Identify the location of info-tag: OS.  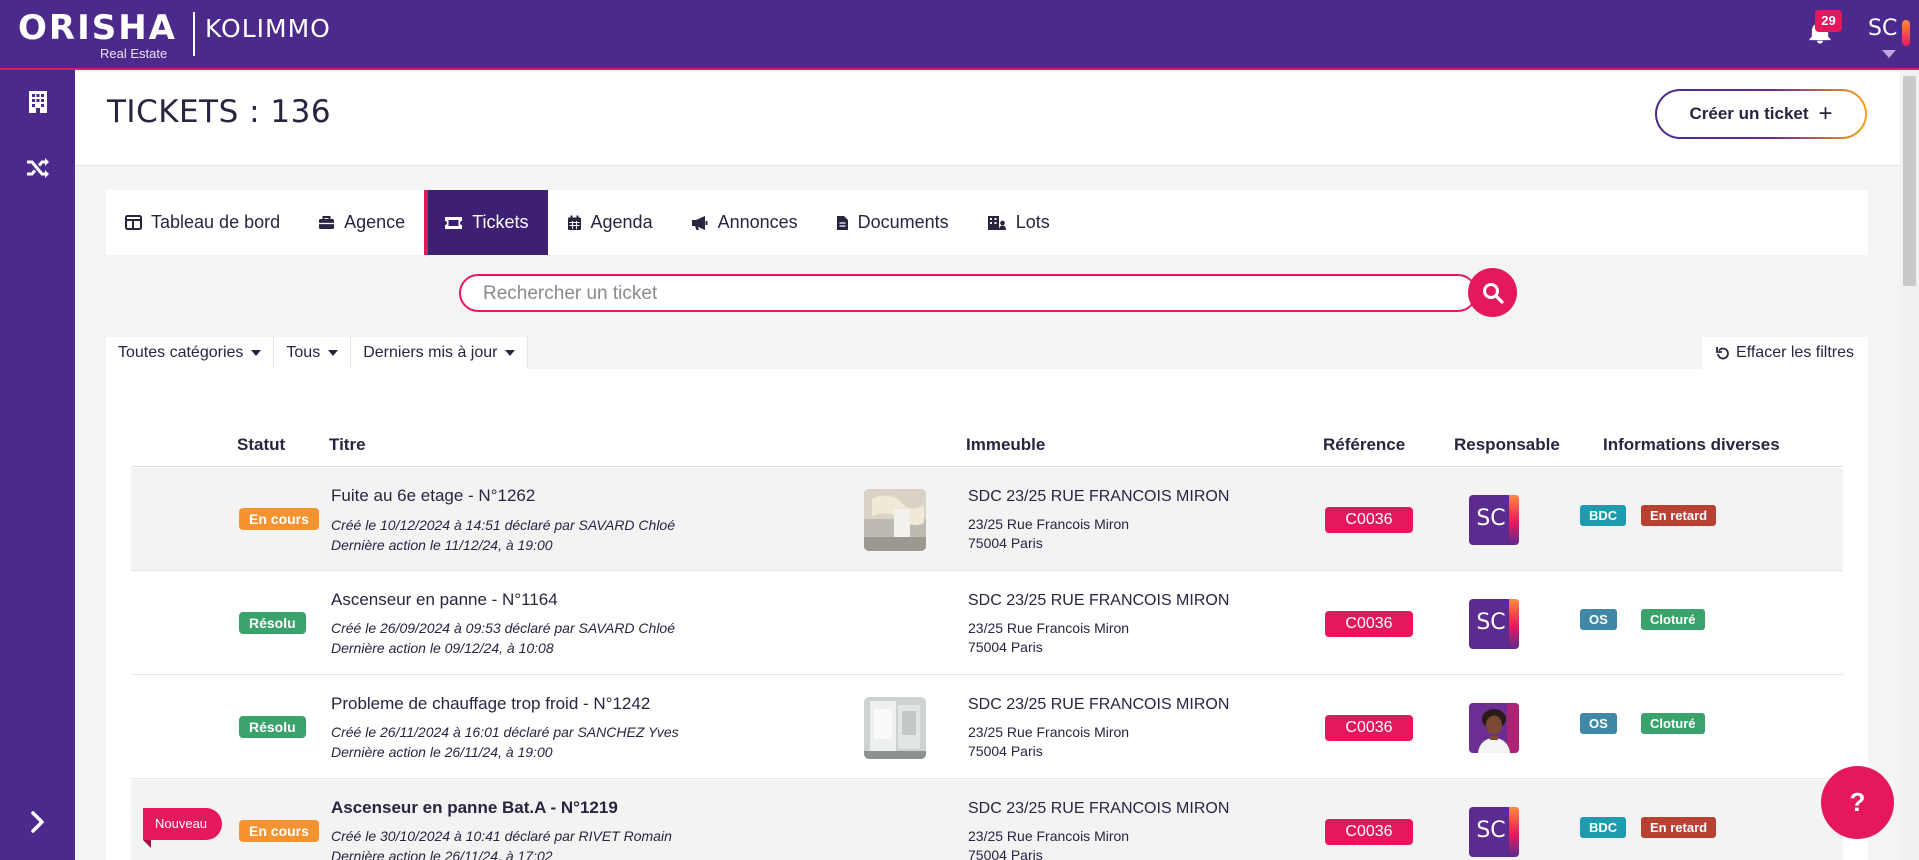
(1598, 619).